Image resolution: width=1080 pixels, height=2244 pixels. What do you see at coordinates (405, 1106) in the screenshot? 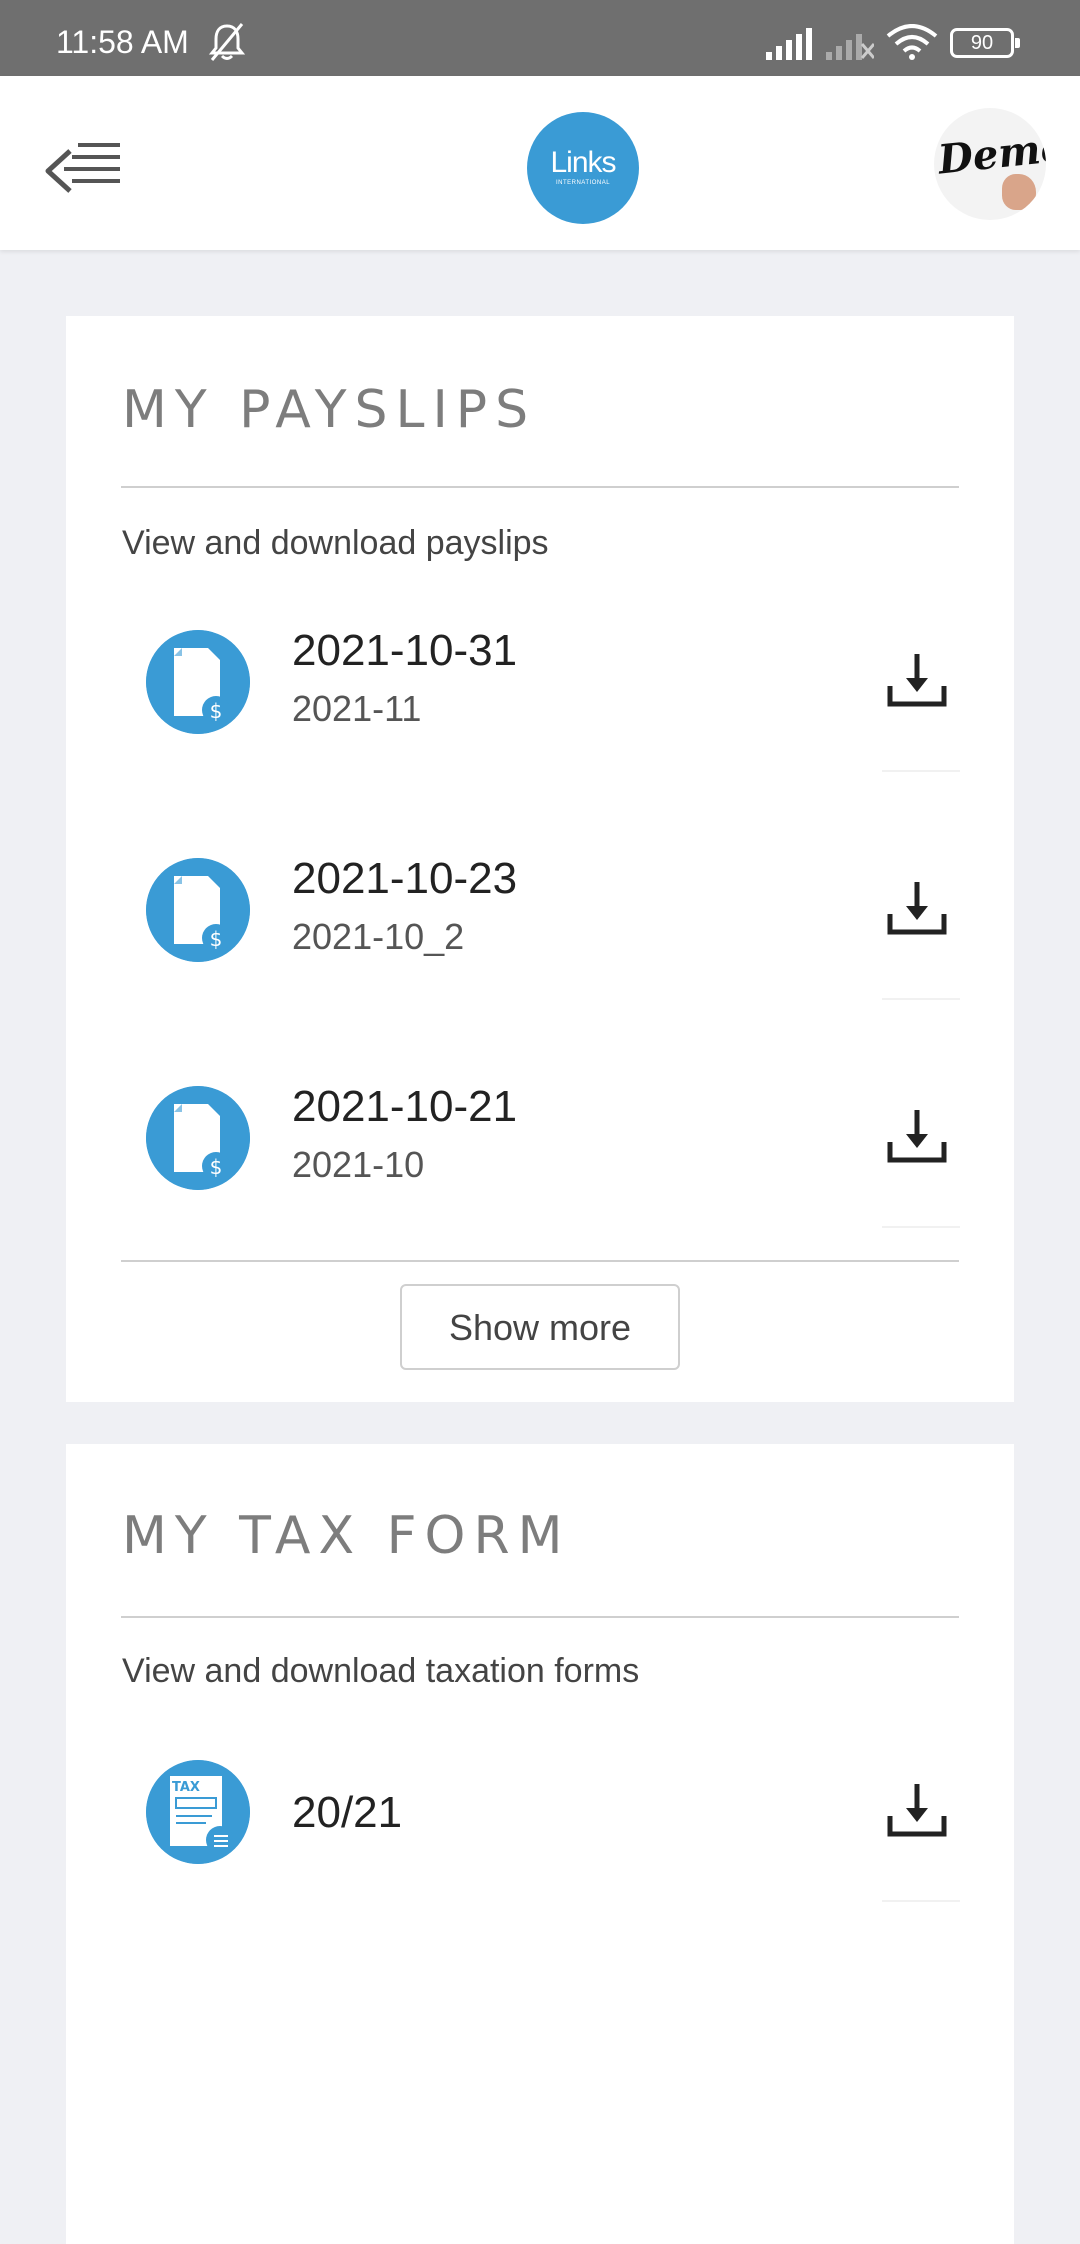
I see `payslip-date: 2021-10-21` at bounding box center [405, 1106].